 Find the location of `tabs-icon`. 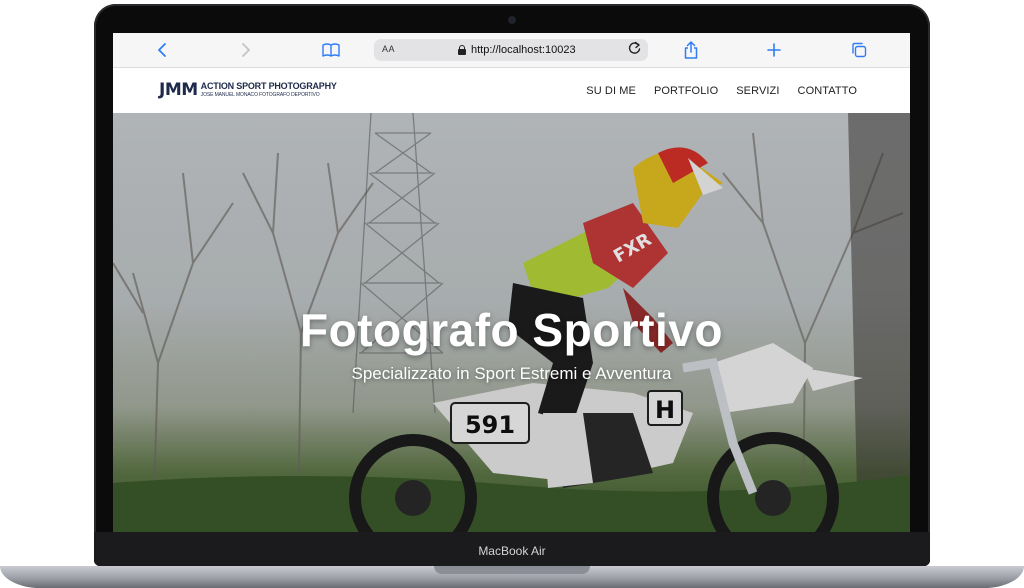

tabs-icon is located at coordinates (859, 50).